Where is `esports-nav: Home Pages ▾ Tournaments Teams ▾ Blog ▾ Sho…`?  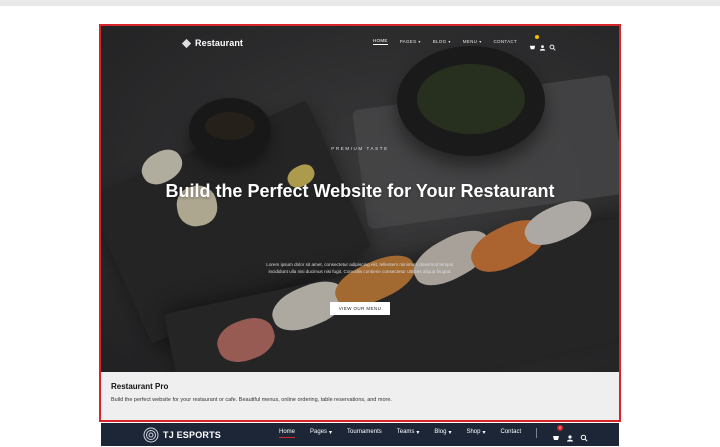 esports-nav: Home Pages ▾ Tournaments Teams ▾ Blog ▾ Sho… is located at coordinates (433, 433).